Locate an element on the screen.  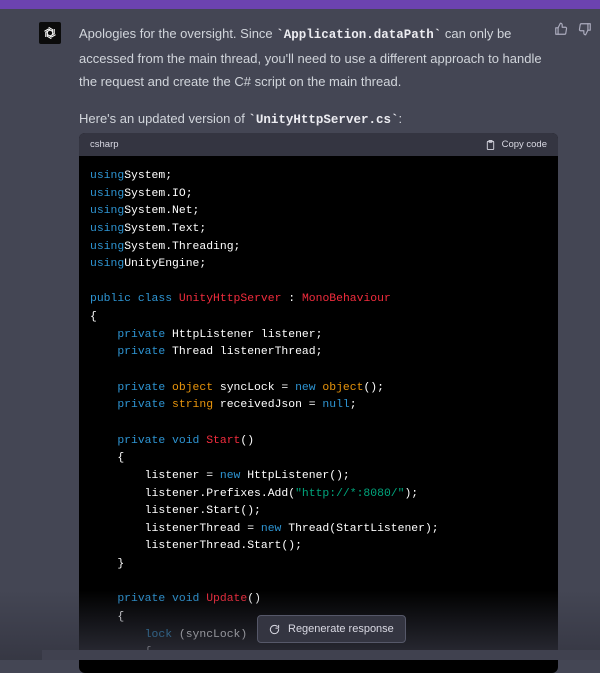
thumbs-down-icon is located at coordinates (585, 29).